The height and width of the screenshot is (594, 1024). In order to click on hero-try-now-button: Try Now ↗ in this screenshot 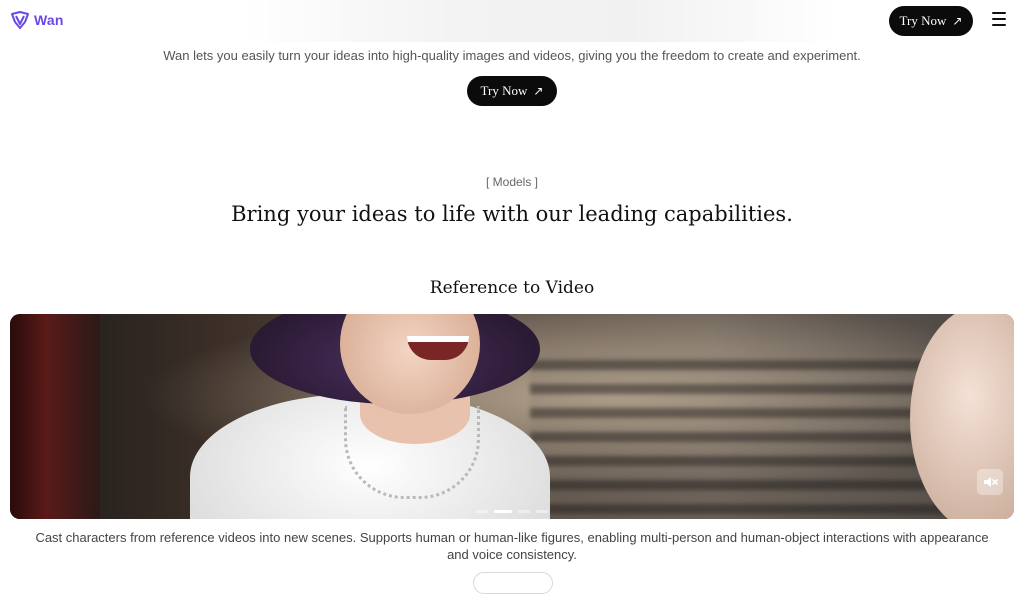, I will do `click(512, 91)`.